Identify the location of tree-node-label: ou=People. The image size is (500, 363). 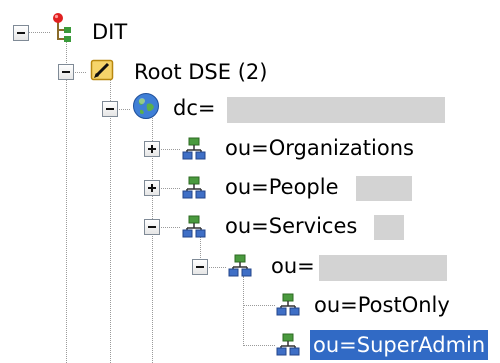
(282, 187).